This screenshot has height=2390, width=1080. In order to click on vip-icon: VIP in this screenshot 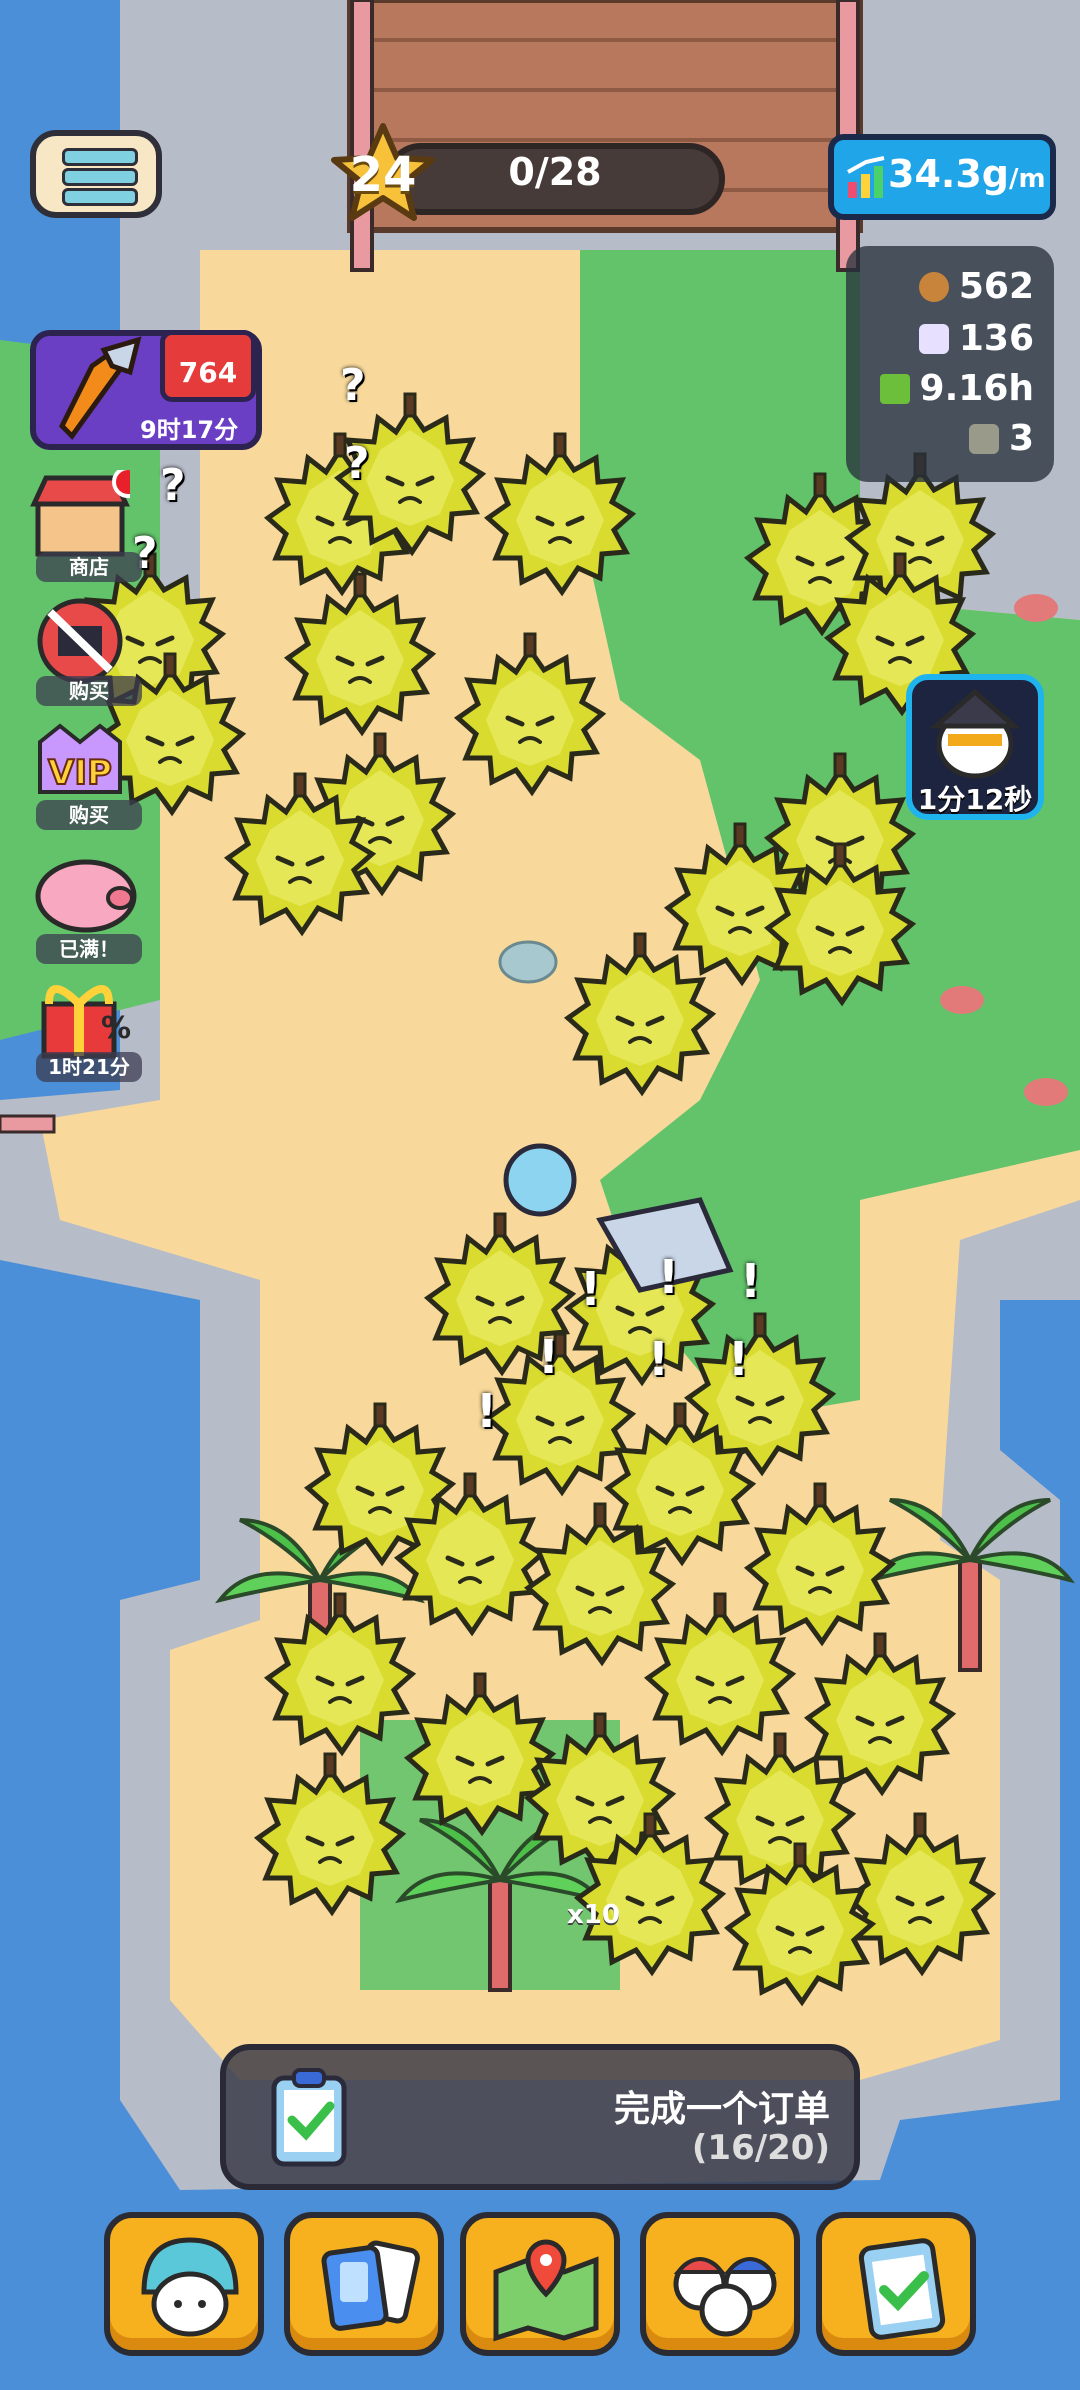, I will do `click(80, 758)`.